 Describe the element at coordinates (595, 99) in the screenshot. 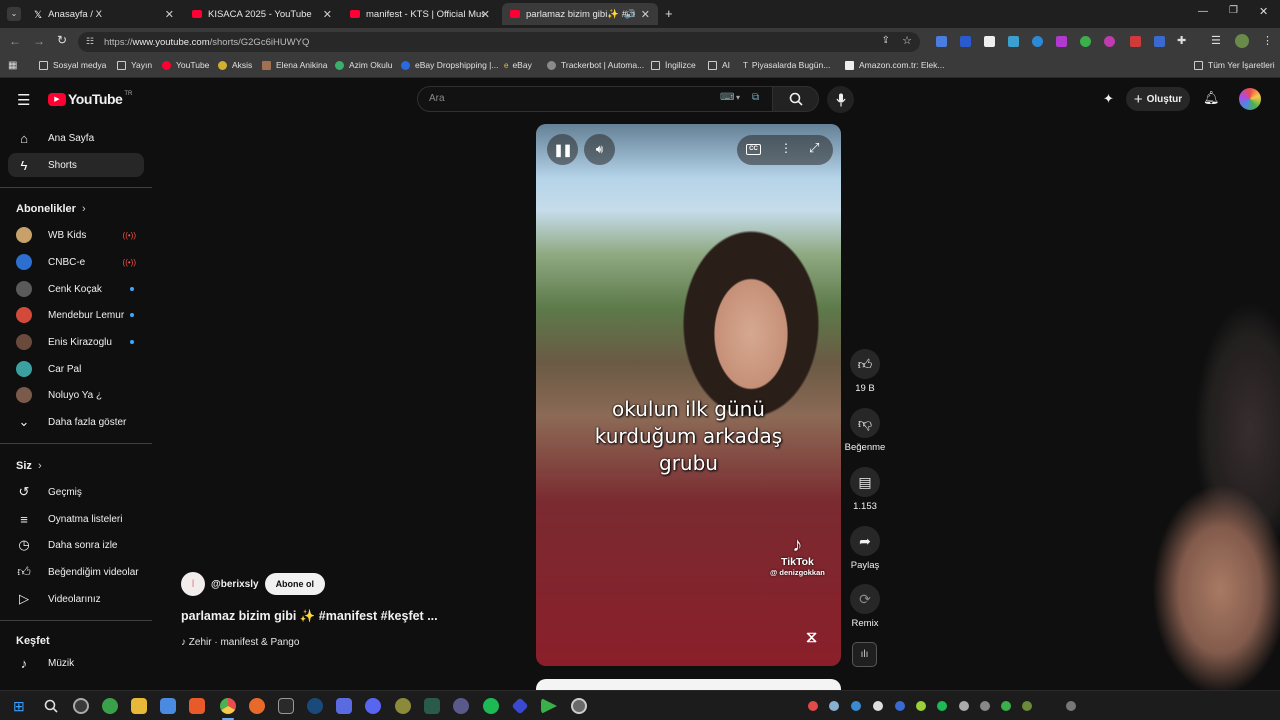

I see `search-input: Ara ⌨ ▾ ⧉` at that location.